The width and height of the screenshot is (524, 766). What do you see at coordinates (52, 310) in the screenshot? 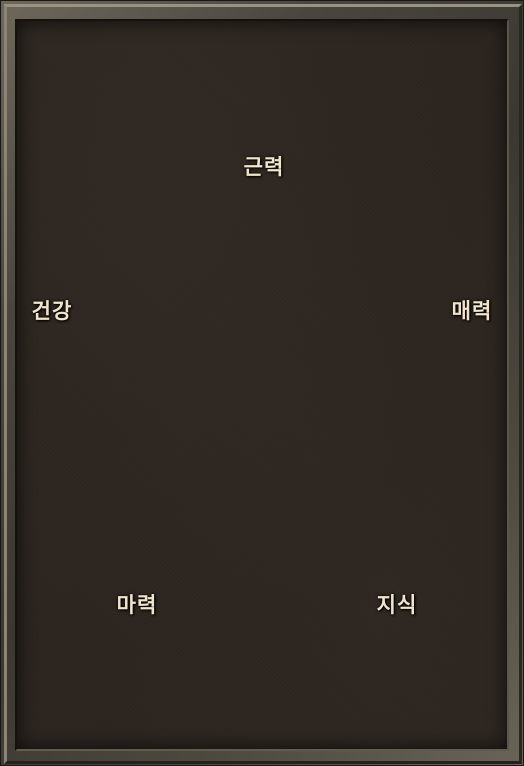
I see `stat-label-health: 건강` at bounding box center [52, 310].